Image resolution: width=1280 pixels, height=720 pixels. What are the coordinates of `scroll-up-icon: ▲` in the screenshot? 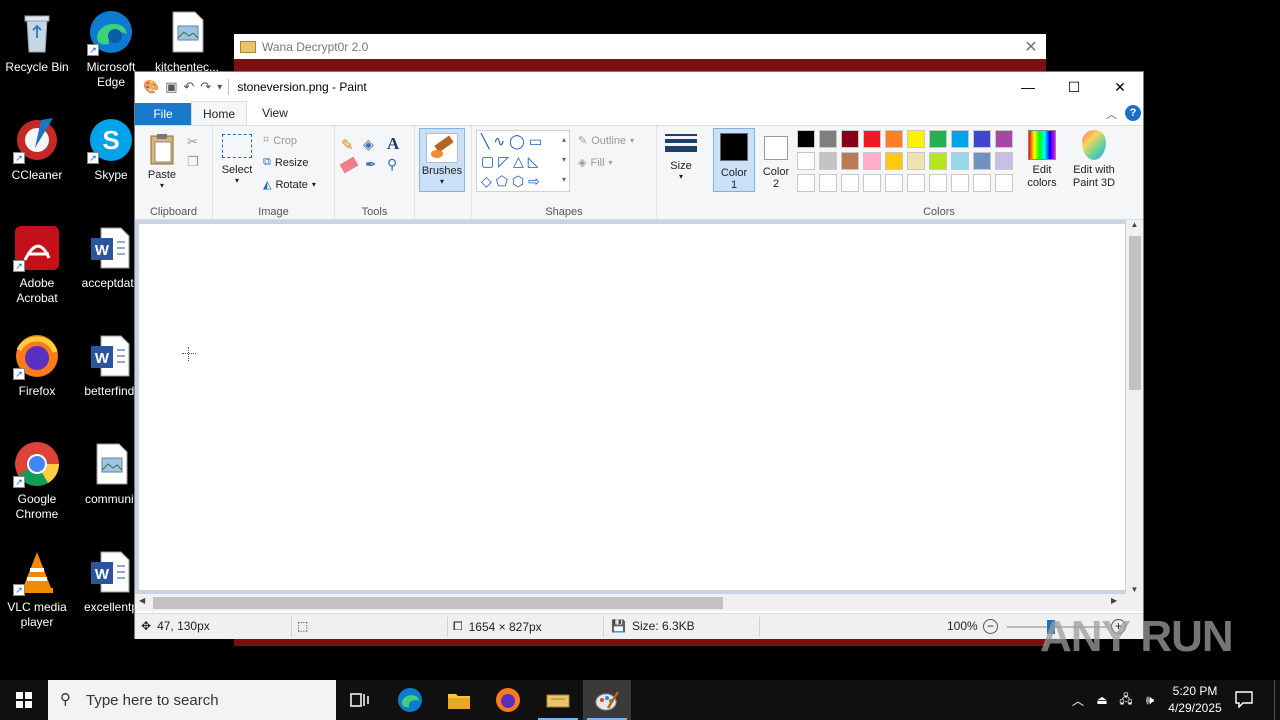 It's located at (1134, 224).